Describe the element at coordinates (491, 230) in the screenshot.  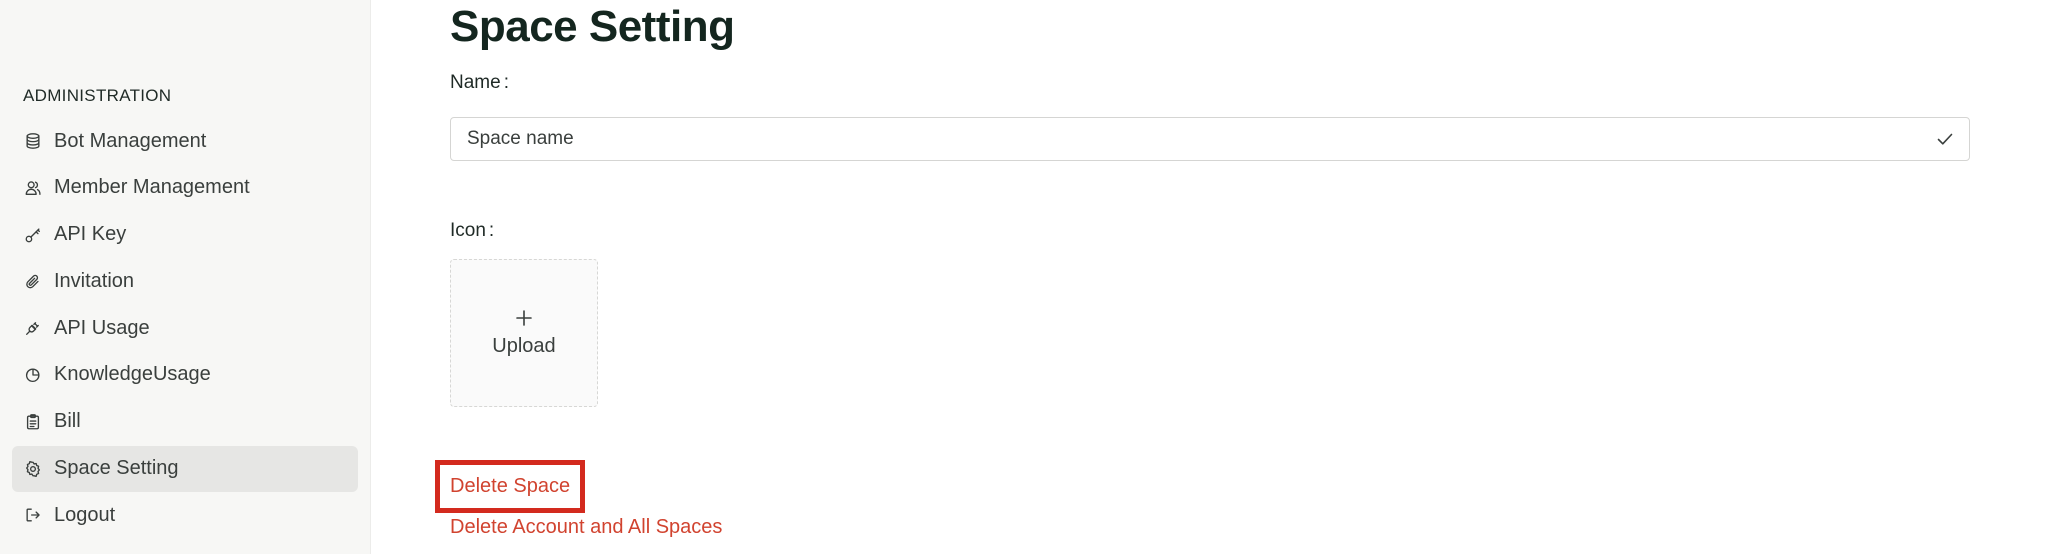
I see `icon-label-colon: :` at that location.